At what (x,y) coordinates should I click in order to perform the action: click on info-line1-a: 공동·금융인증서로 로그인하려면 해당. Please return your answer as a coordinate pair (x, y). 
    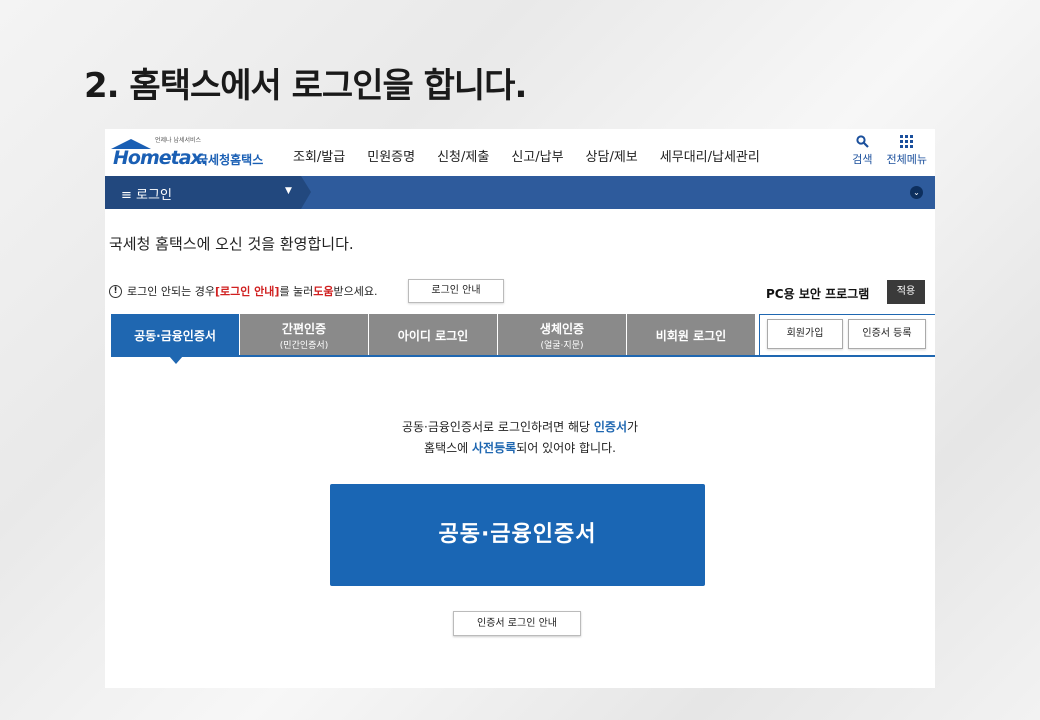
    Looking at the image, I should click on (497, 427).